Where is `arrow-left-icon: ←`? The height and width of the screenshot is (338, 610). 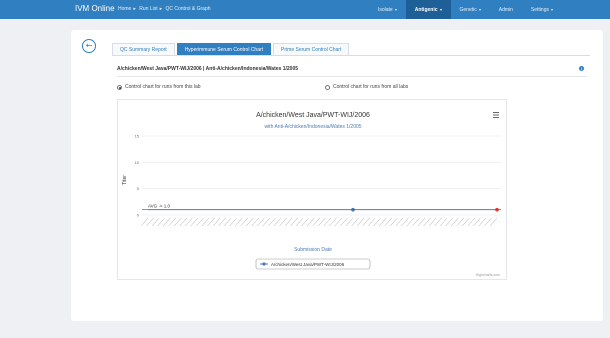
arrow-left-icon: ← is located at coordinates (89, 45).